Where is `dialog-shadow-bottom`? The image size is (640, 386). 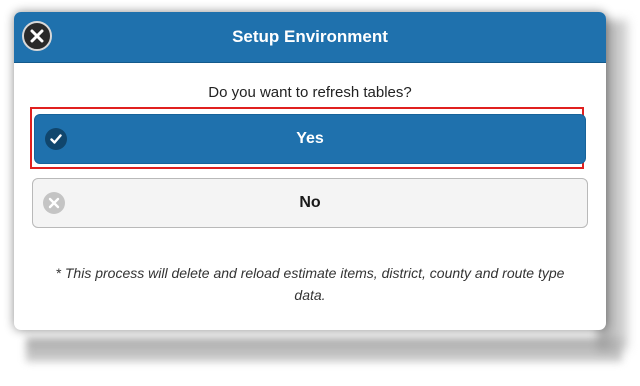
dialog-shadow-bottom is located at coordinates (324, 350).